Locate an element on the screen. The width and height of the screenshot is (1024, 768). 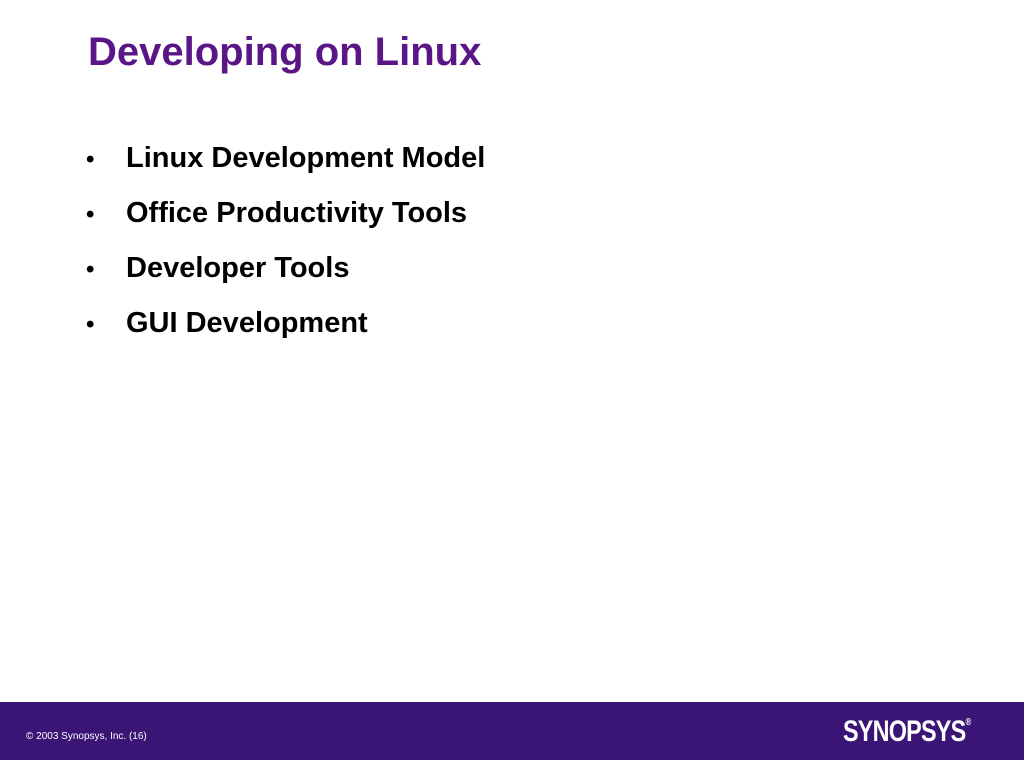
footer-bar: © 2003 Synopsys, Inc. (16) SYNOPSYS® is located at coordinates (512, 731).